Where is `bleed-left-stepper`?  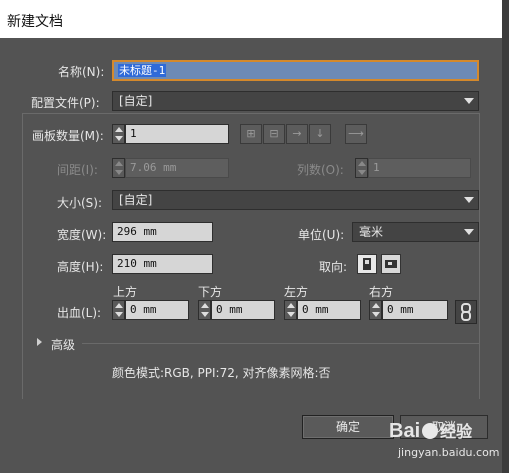
bleed-left-stepper is located at coordinates (290, 310).